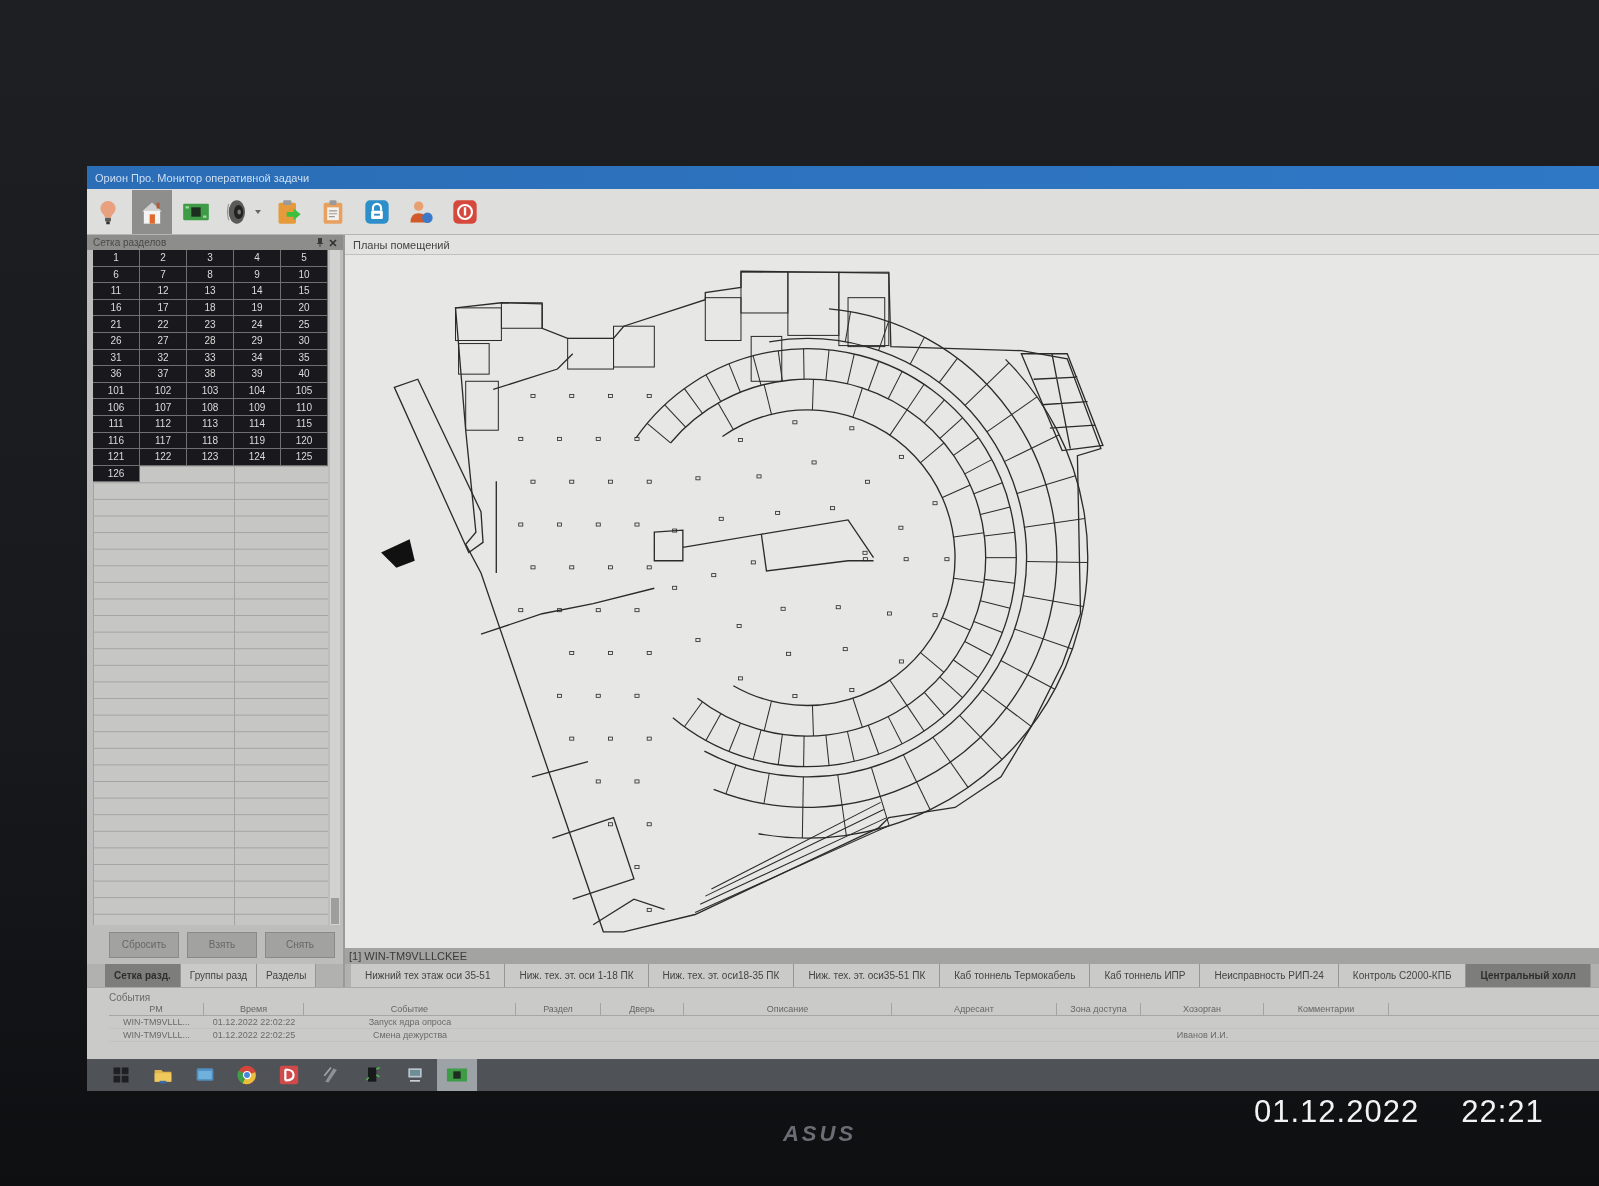 This screenshot has width=1599, height=1186. Describe the element at coordinates (210, 374) in the screenshot. I see `section-cell: 38` at that location.